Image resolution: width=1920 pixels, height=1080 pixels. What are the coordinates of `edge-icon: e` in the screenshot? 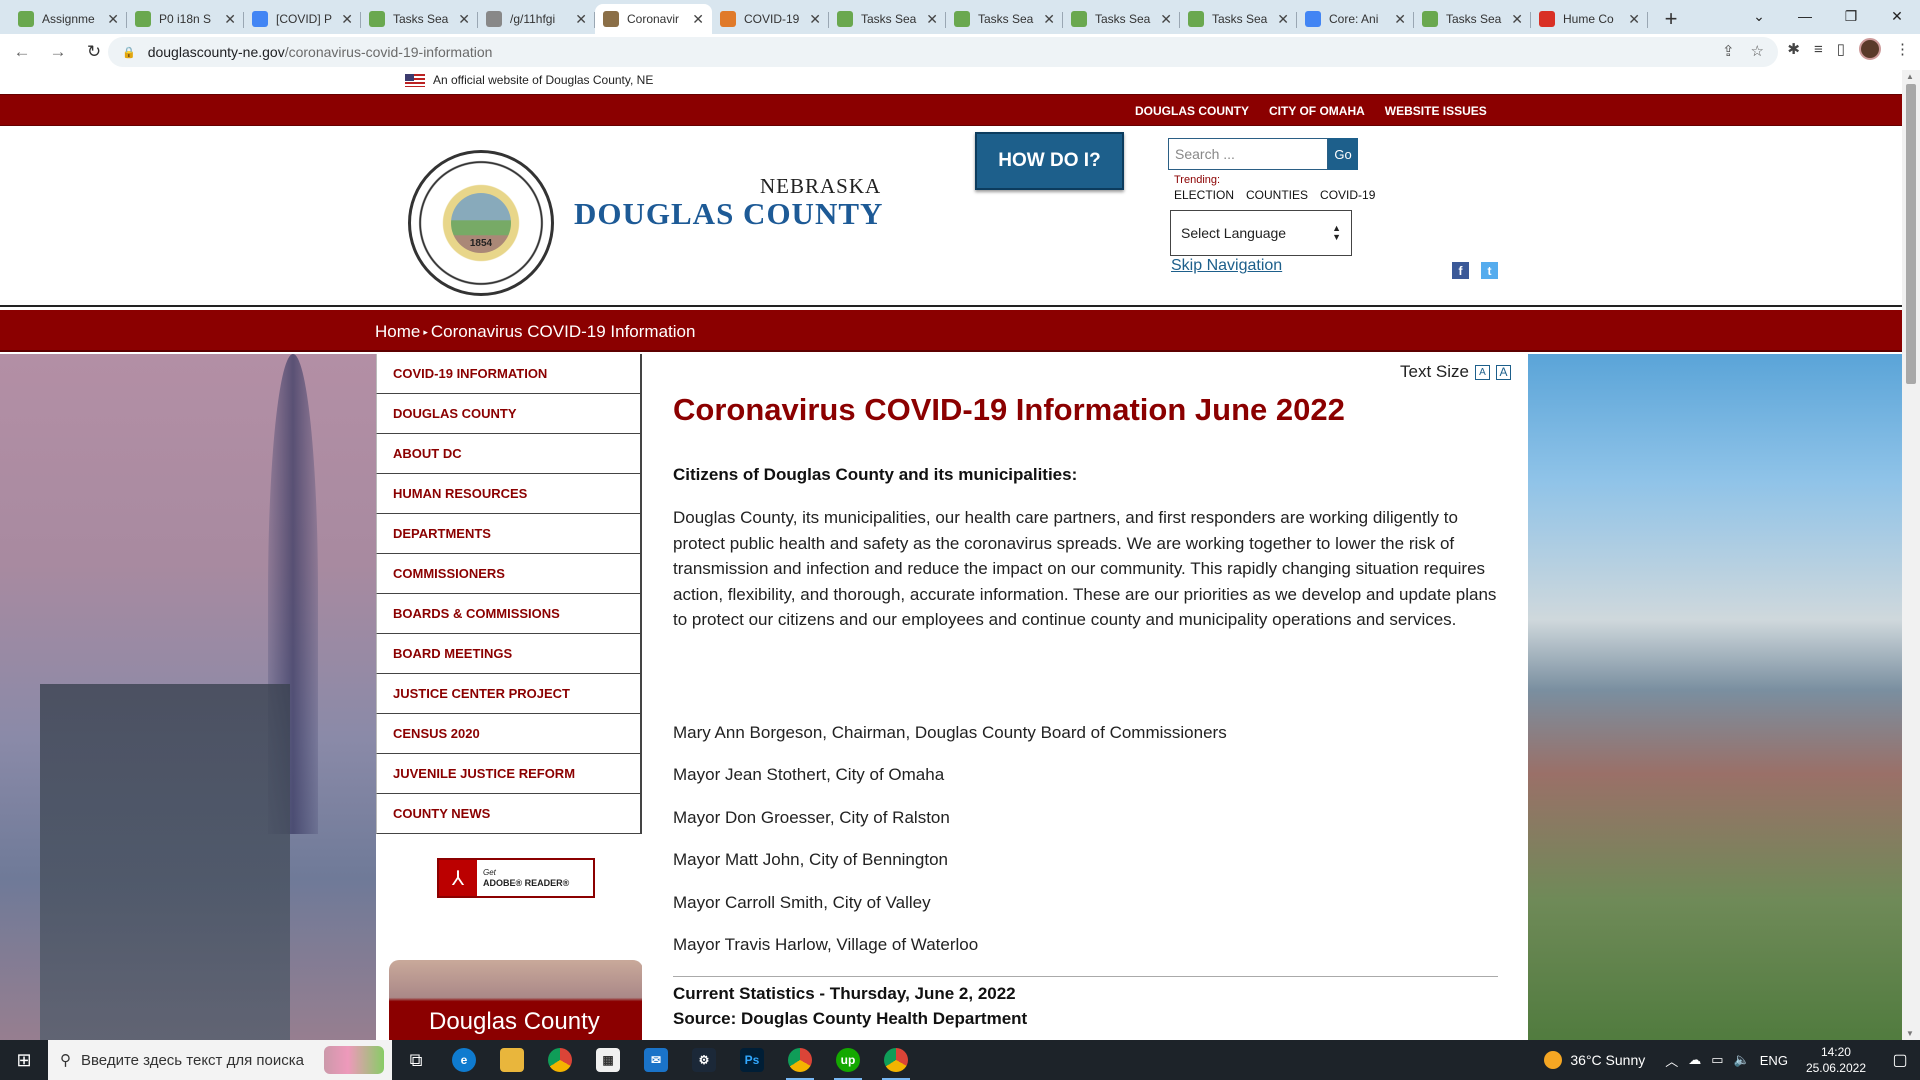 It's located at (464, 1060).